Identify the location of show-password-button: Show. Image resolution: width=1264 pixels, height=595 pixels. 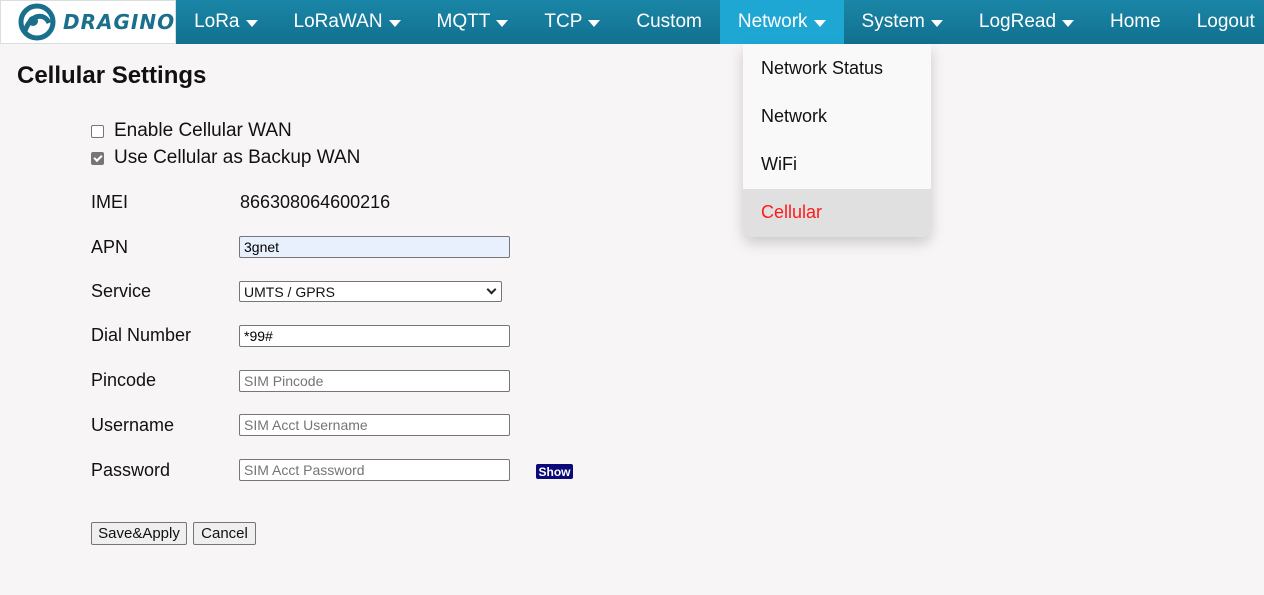
(554, 471).